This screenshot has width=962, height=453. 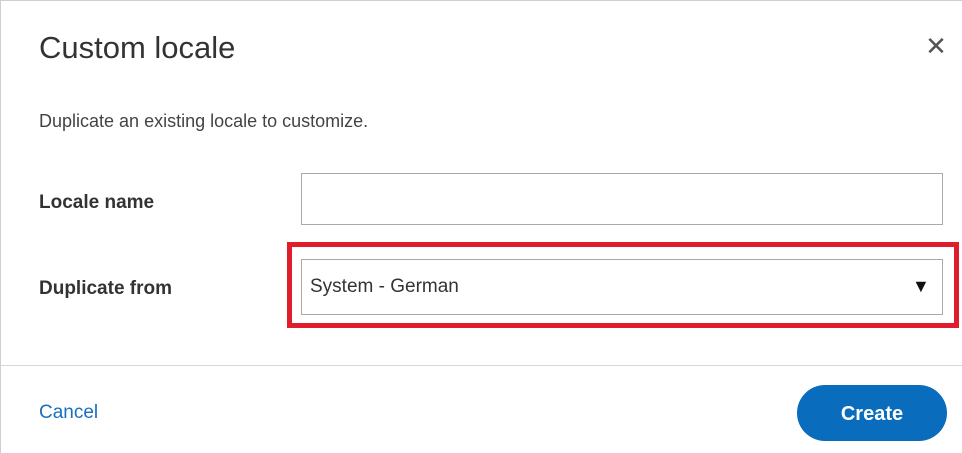 I want to click on triangle-down-icon: ▼, so click(x=921, y=286).